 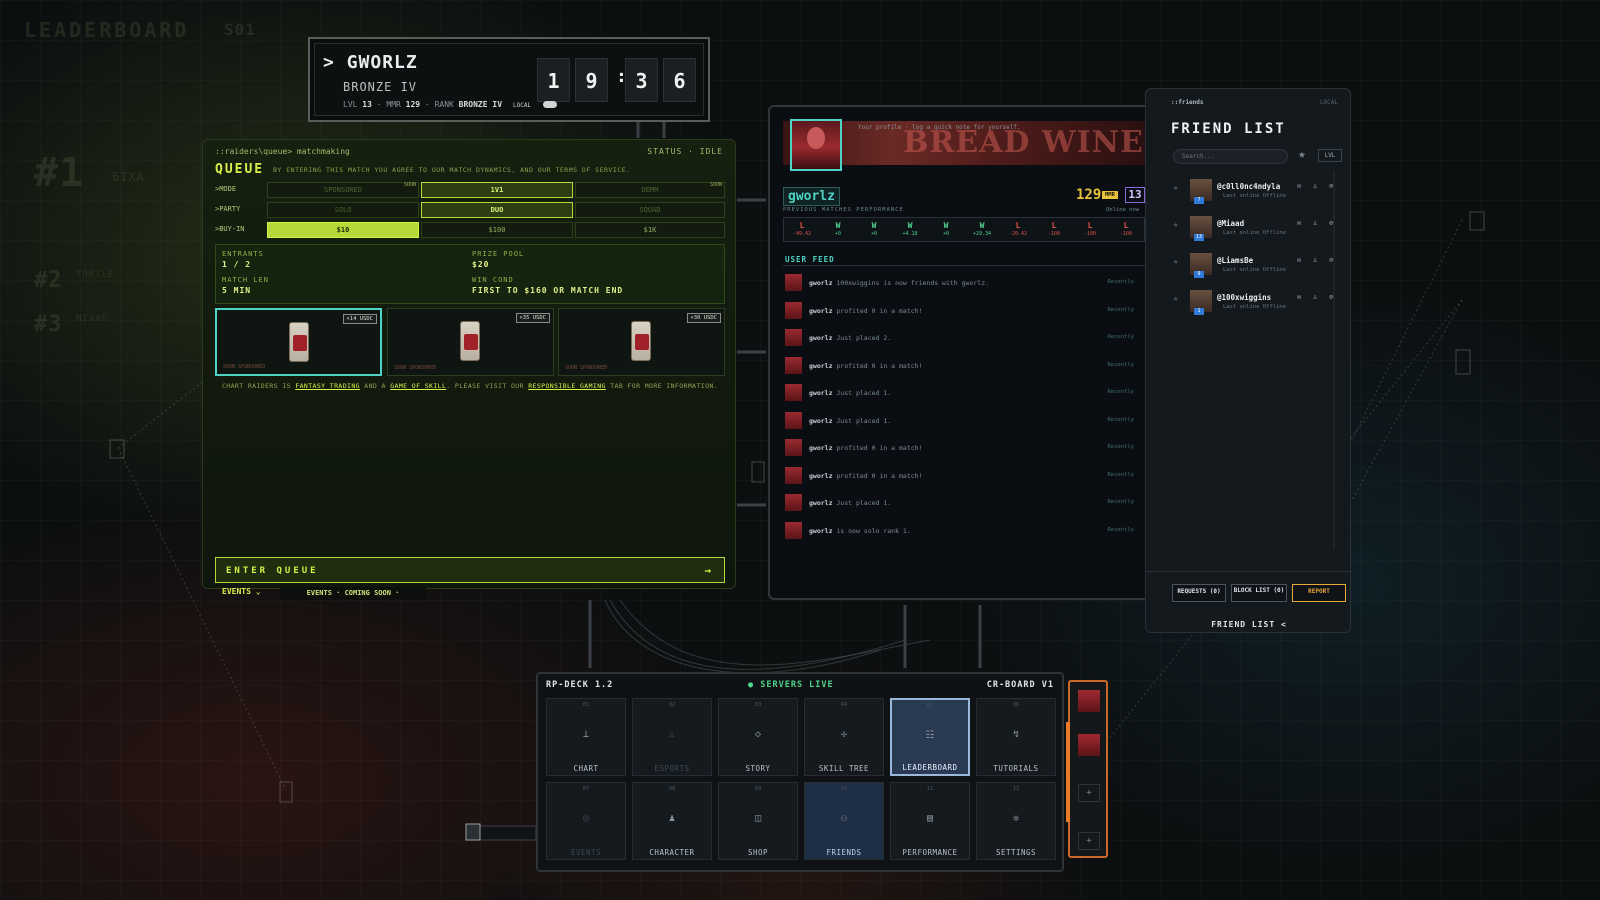 What do you see at coordinates (241, 591) in the screenshot?
I see `events-dropdown: EVENTS ⌄` at bounding box center [241, 591].